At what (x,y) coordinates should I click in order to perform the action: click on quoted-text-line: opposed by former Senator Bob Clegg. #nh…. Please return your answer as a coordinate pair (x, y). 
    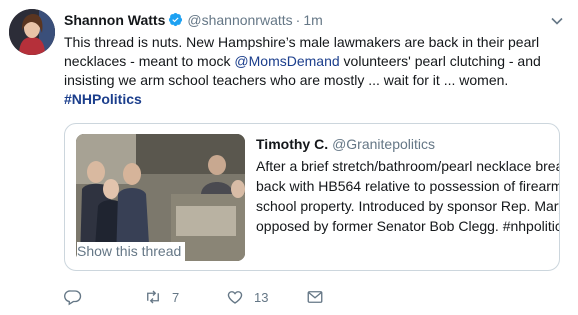
    Looking at the image, I should click on (407, 226).